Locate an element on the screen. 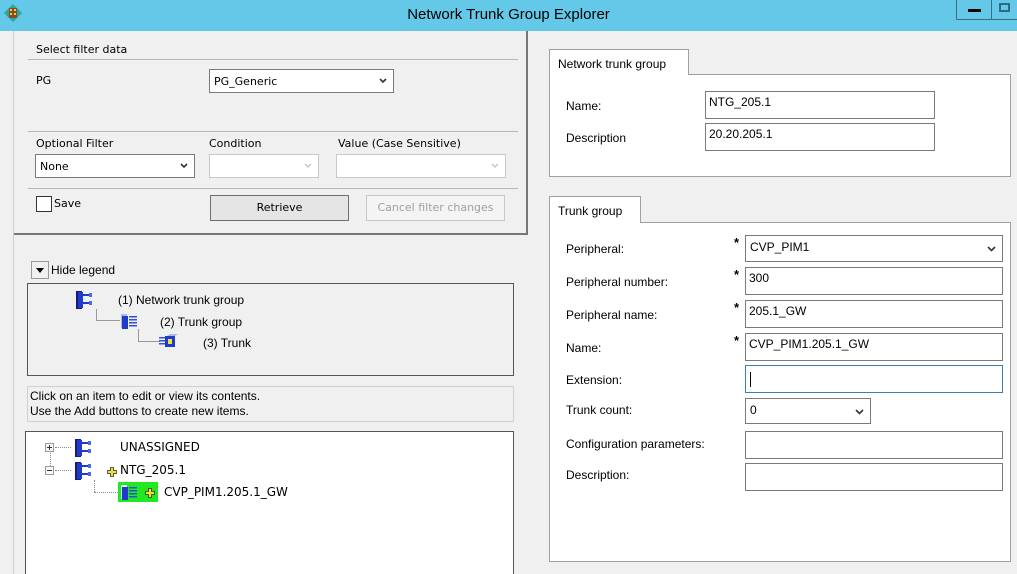 The width and height of the screenshot is (1017, 574). collapse-button is located at coordinates (49, 470).